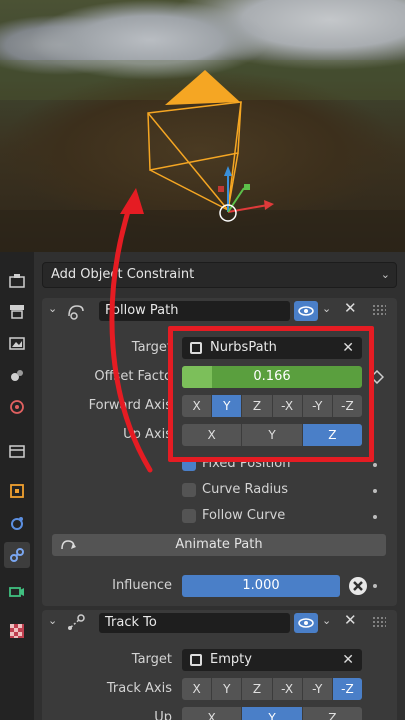 The image size is (405, 720). I want to click on follow-path-header: ⌄ Follow Path ⌄ ✕, so click(219, 311).